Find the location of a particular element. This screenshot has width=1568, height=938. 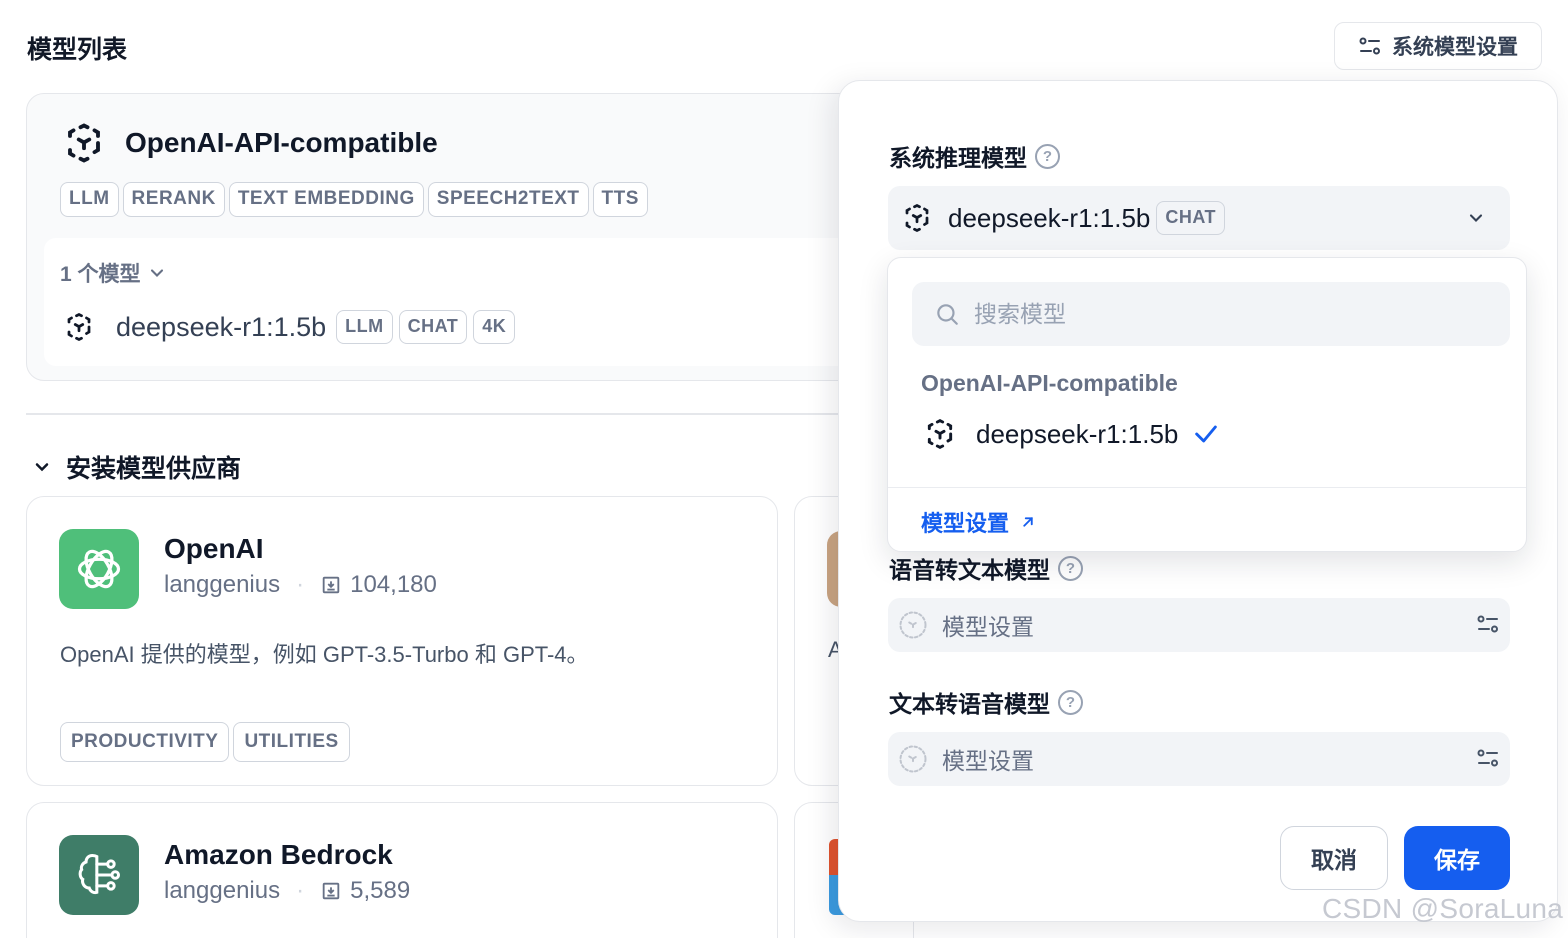

dropdown-model-name: deepseek-r1:1.5b is located at coordinates (1077, 433).